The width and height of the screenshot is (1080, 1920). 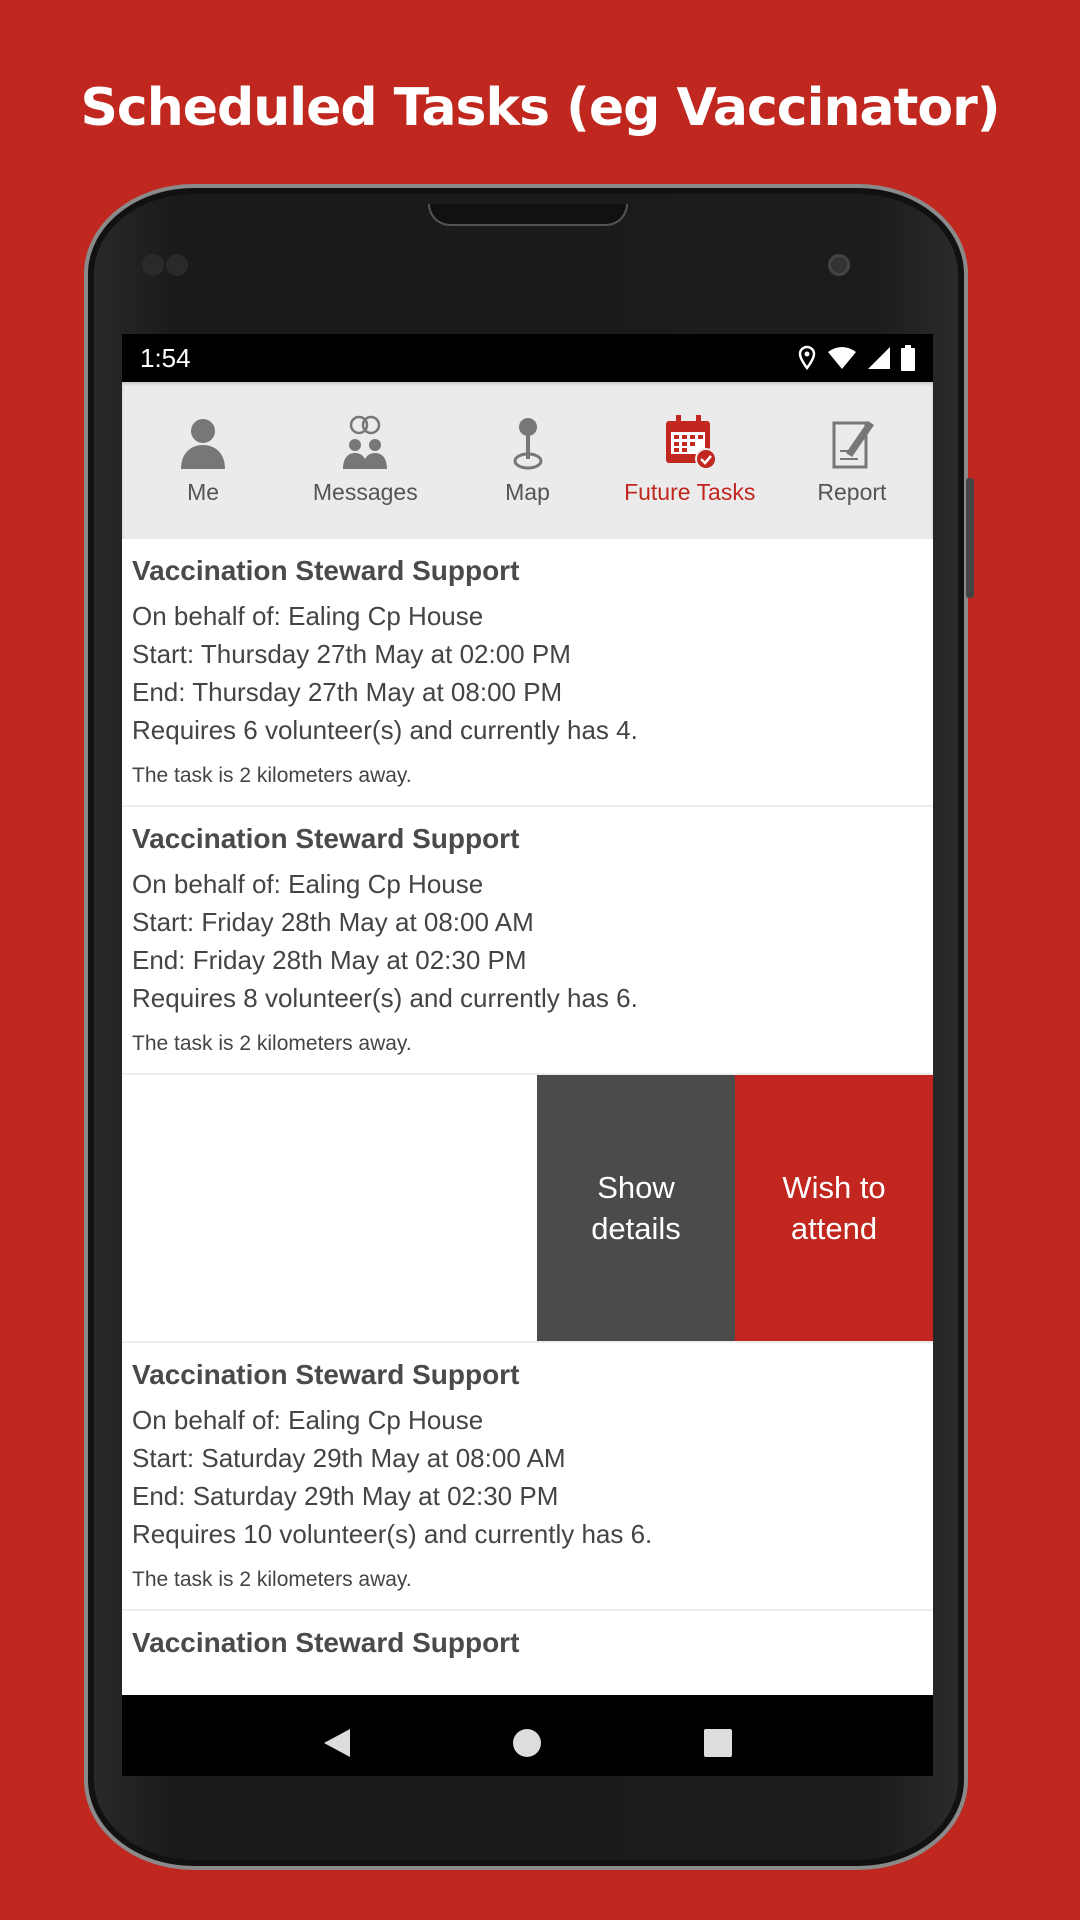 What do you see at coordinates (365, 442) in the screenshot?
I see `people-chat-icon` at bounding box center [365, 442].